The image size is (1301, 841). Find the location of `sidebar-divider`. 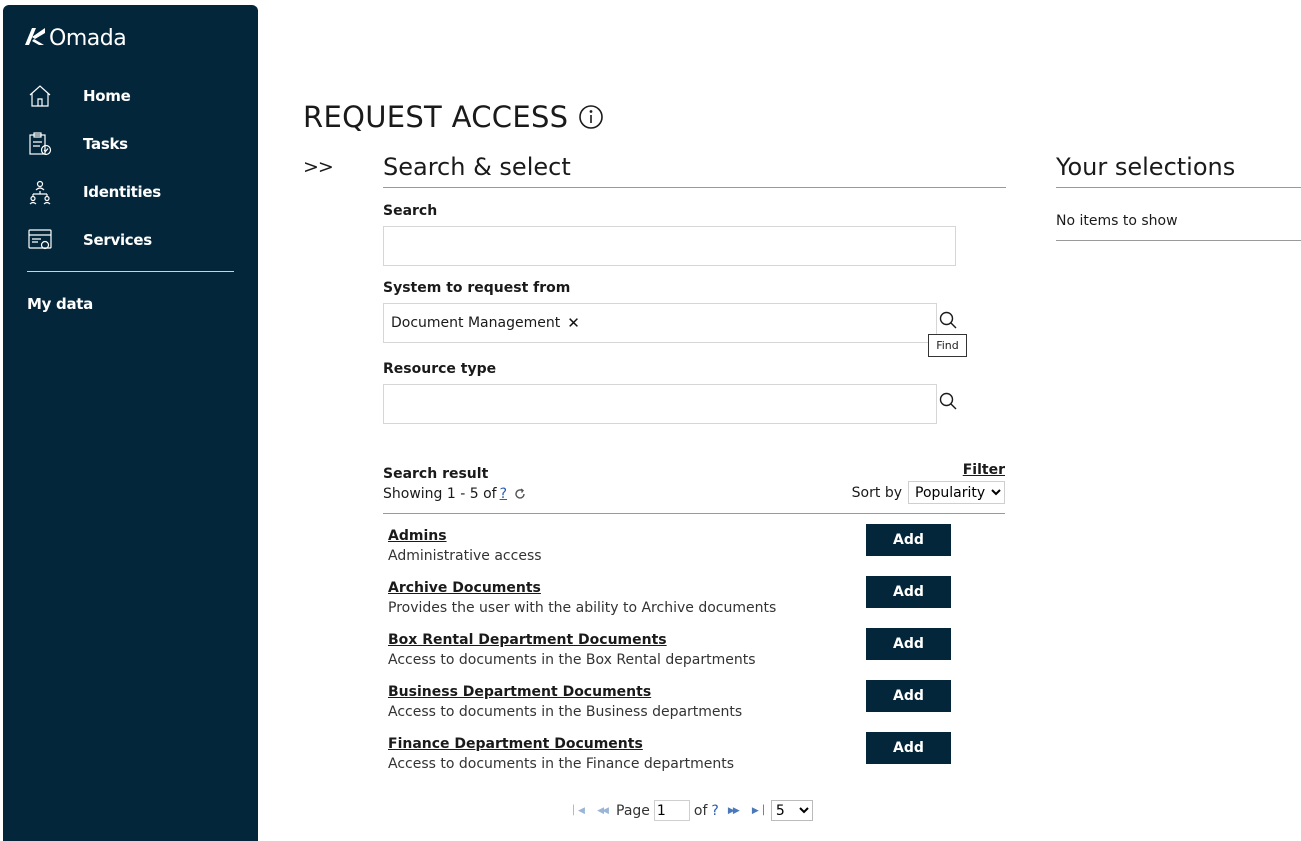

sidebar-divider is located at coordinates (130, 271).